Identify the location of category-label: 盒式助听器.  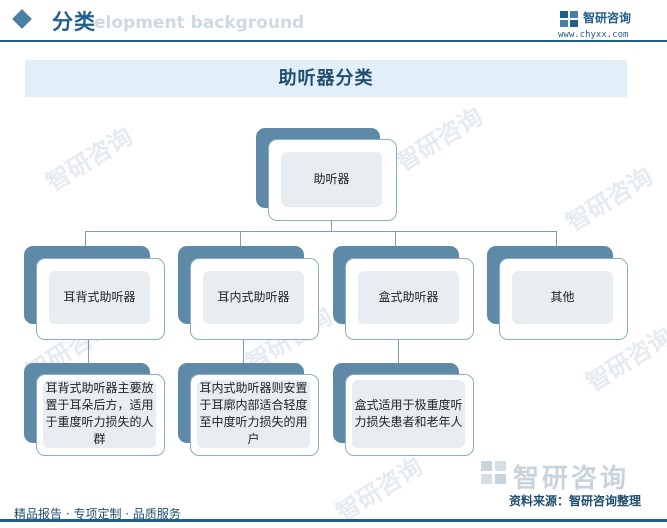
(408, 297).